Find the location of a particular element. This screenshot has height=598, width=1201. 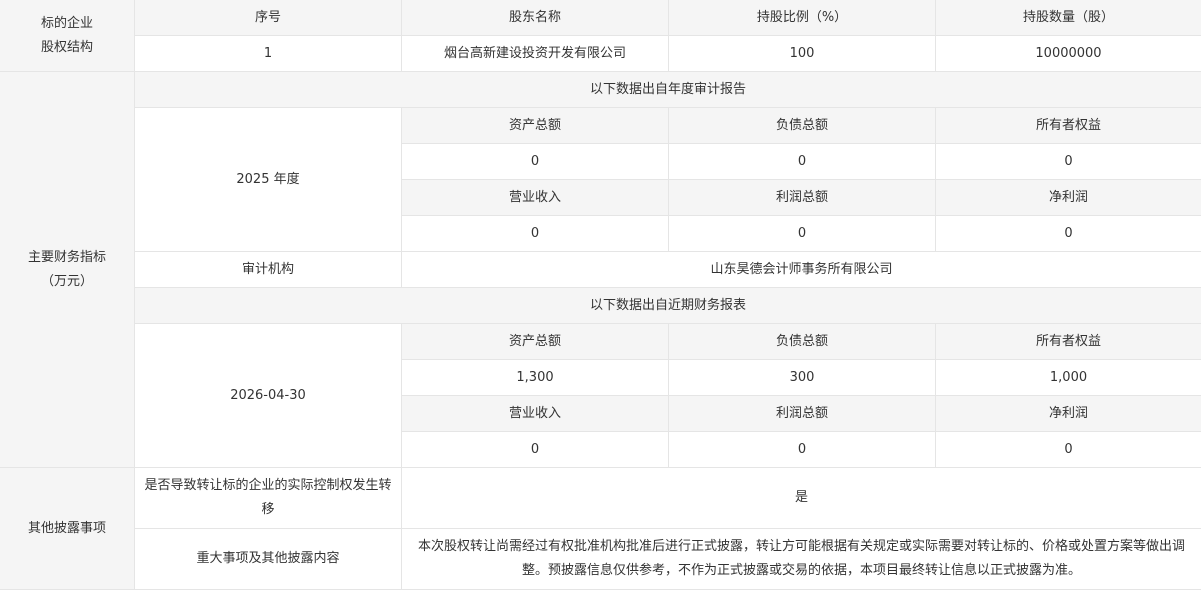

recent-label-total-liabilities: 负债总额 is located at coordinates (802, 341).